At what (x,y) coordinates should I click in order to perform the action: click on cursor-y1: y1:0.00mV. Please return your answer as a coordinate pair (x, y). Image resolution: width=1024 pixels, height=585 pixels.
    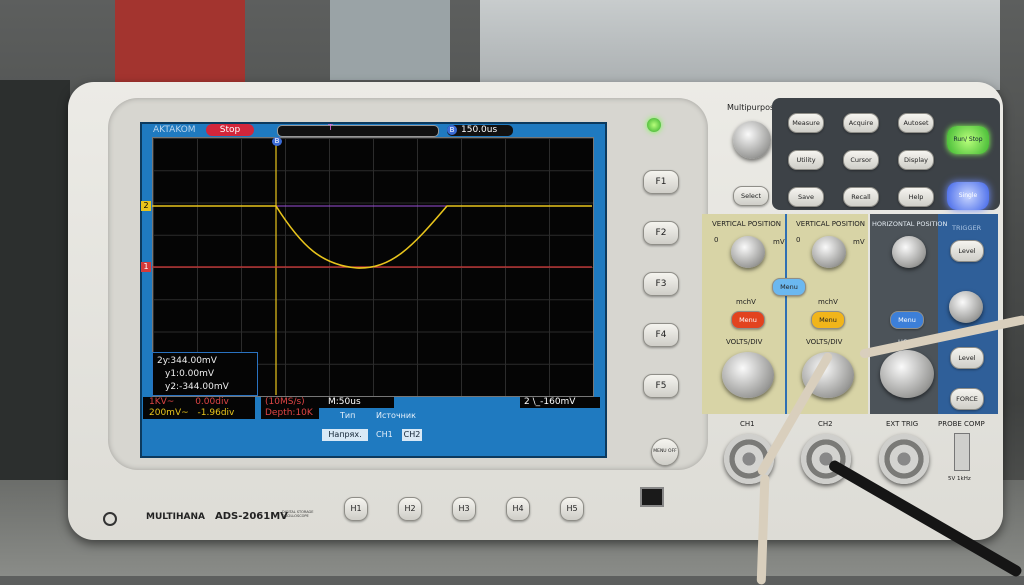
    Looking at the image, I should click on (190, 374).